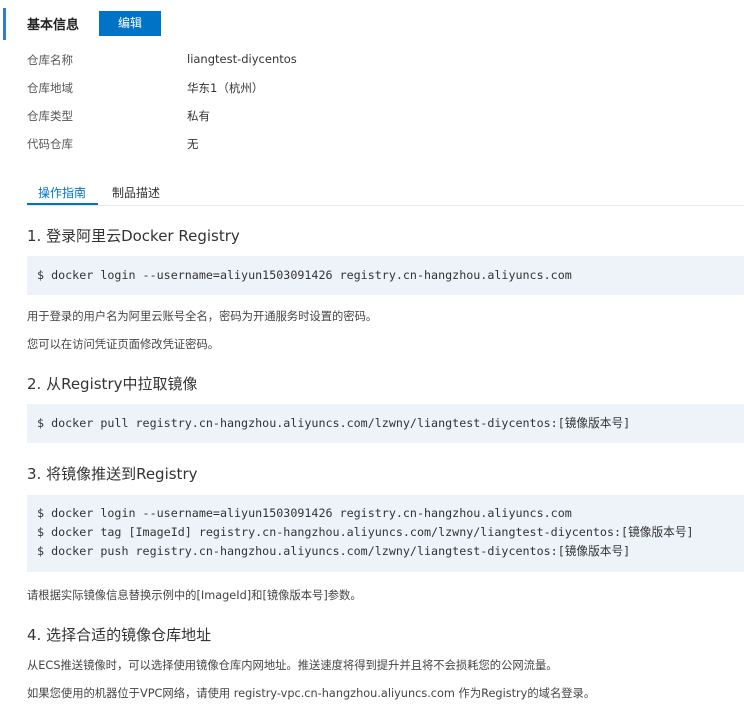 This screenshot has height=714, width=744. What do you see at coordinates (50, 88) in the screenshot?
I see `info-label: 仓库地域` at bounding box center [50, 88].